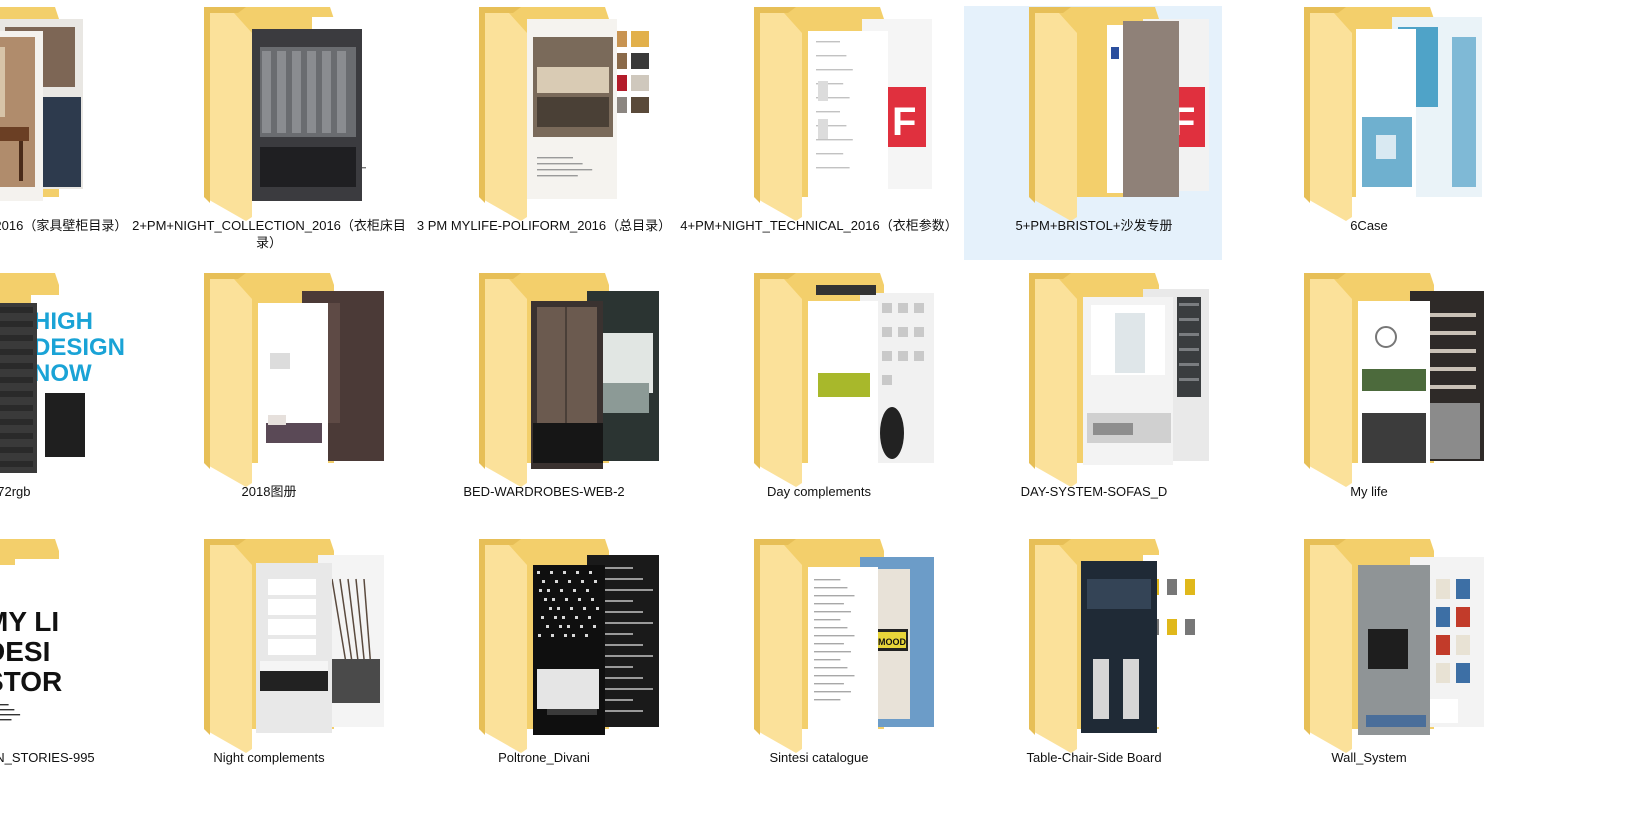 The image size is (1645, 835). I want to click on cover-headline: DESI, so click(25, 651).